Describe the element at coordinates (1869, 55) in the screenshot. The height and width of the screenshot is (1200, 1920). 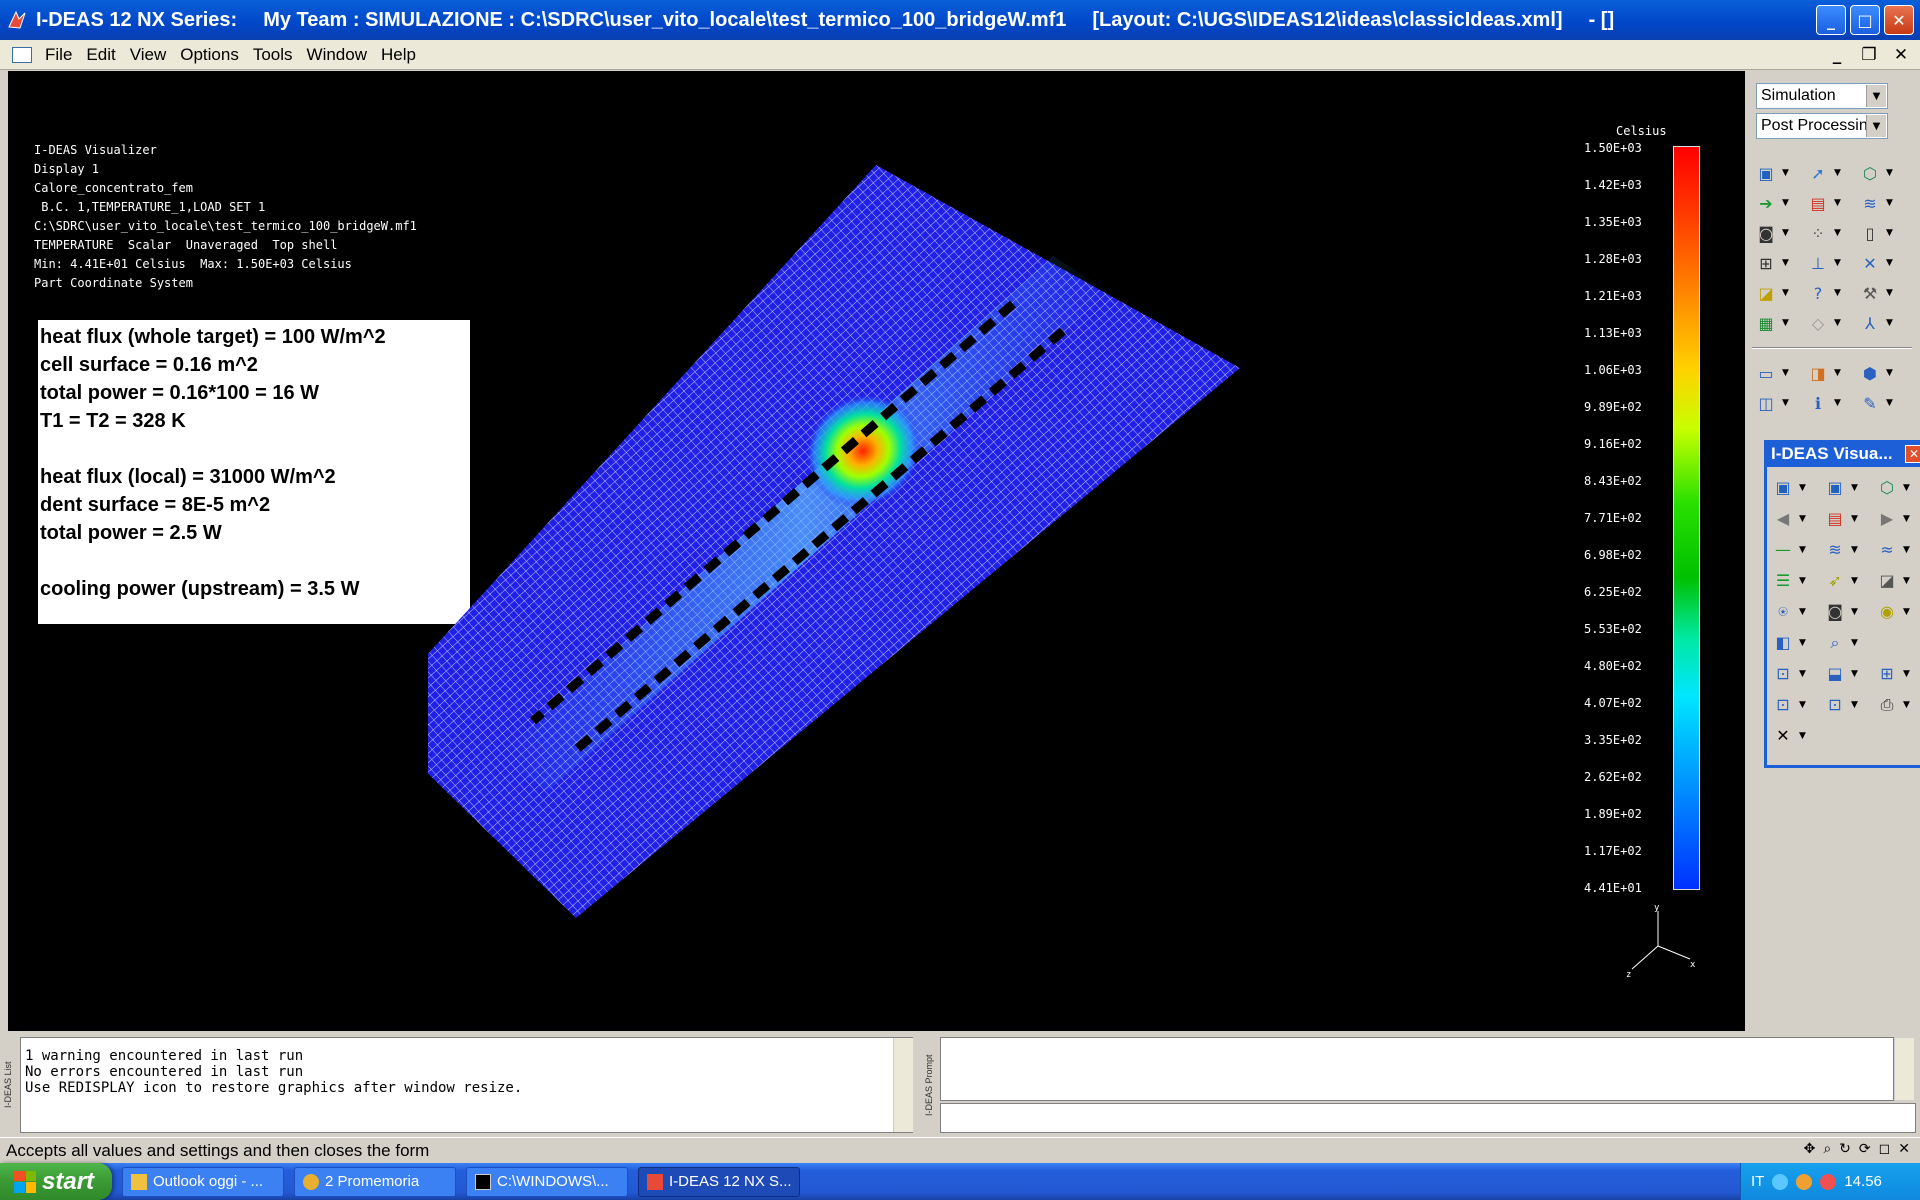
I see `mdi-restore-button: ❐` at that location.